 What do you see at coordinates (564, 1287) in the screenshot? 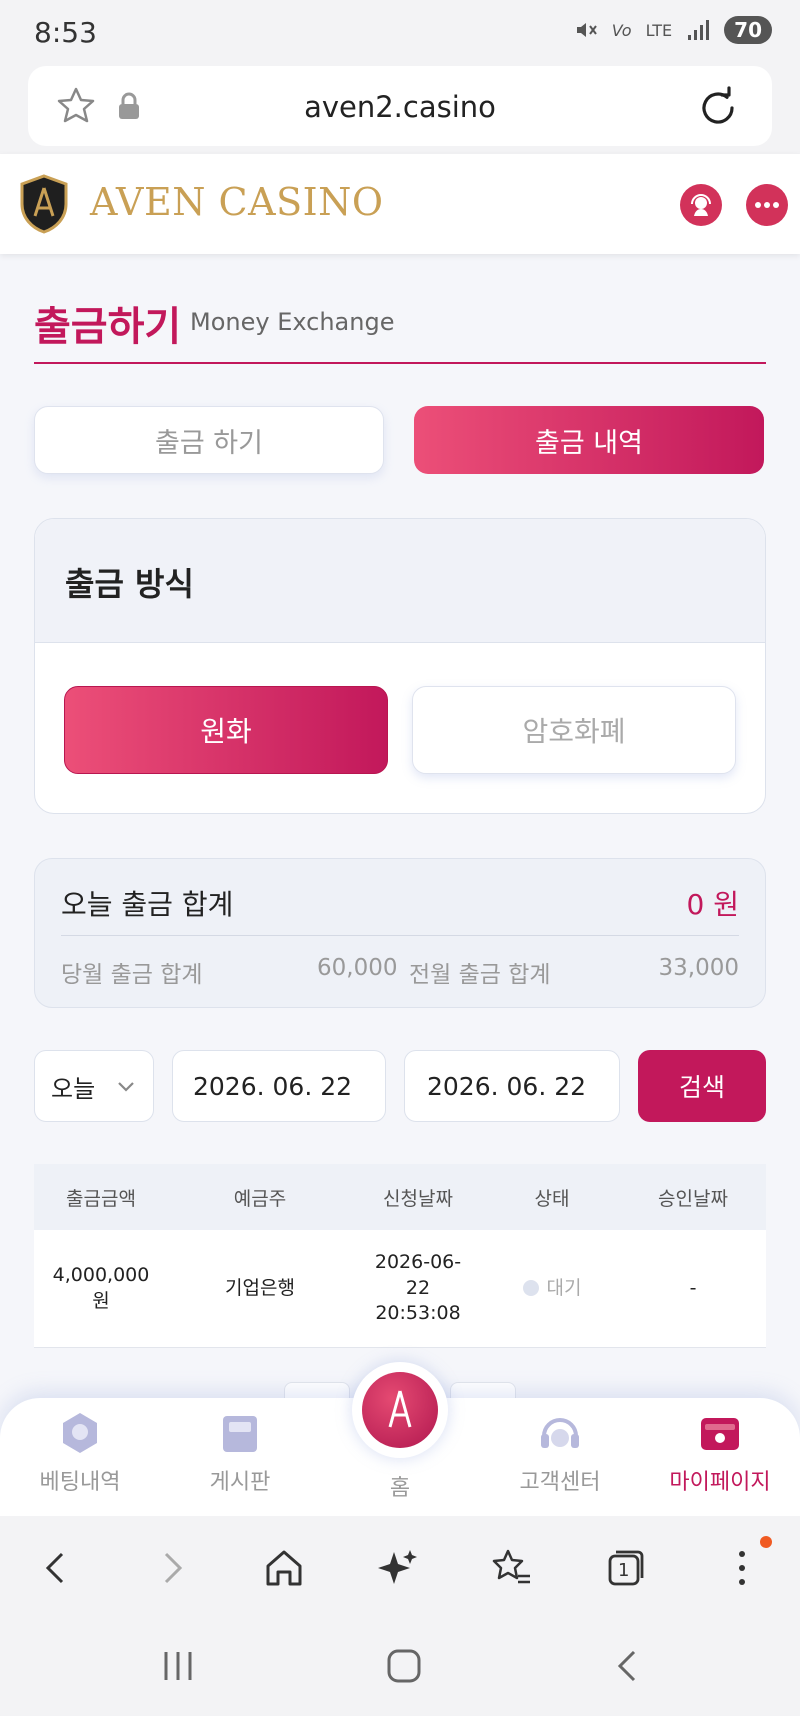
I see `status-text: 대기` at bounding box center [564, 1287].